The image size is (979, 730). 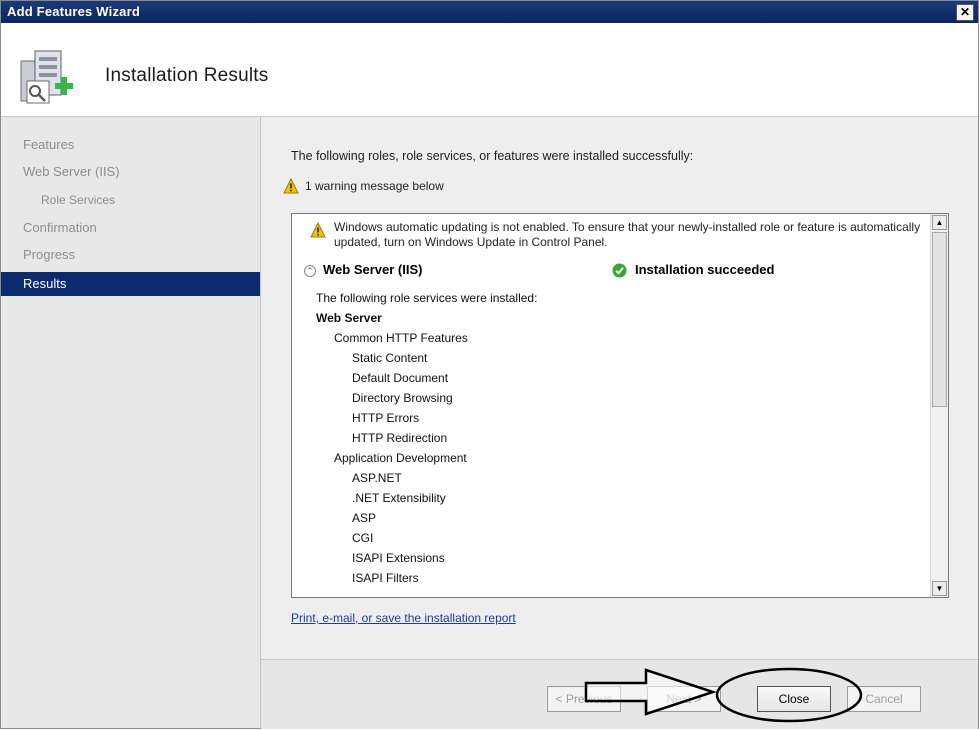 I want to click on service-net-extensibility: .NET Extensibility, so click(x=399, y=498).